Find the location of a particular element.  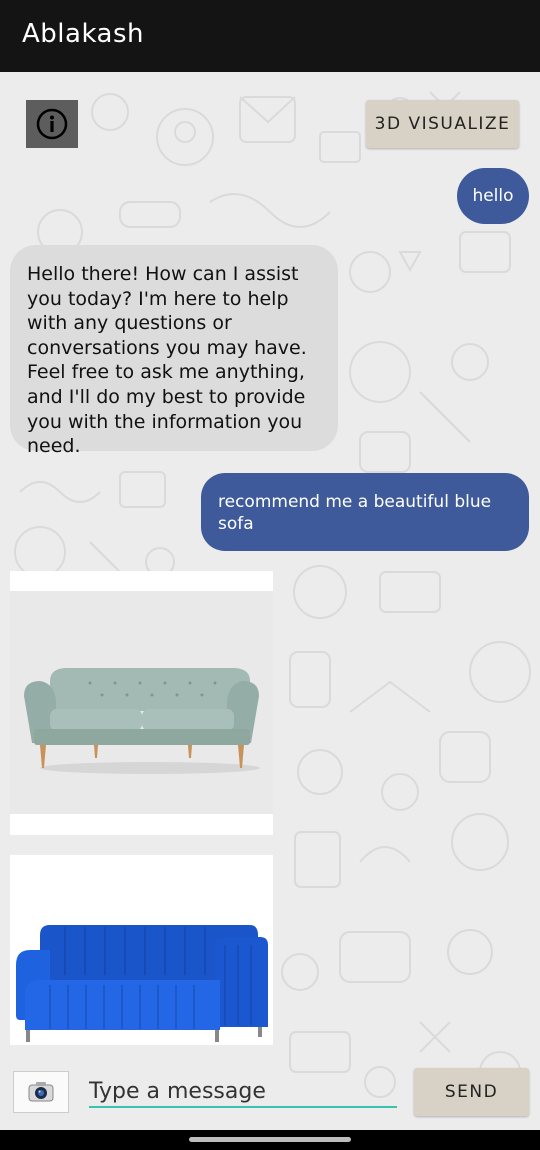

message-composer: SEND is located at coordinates (270, 1093).